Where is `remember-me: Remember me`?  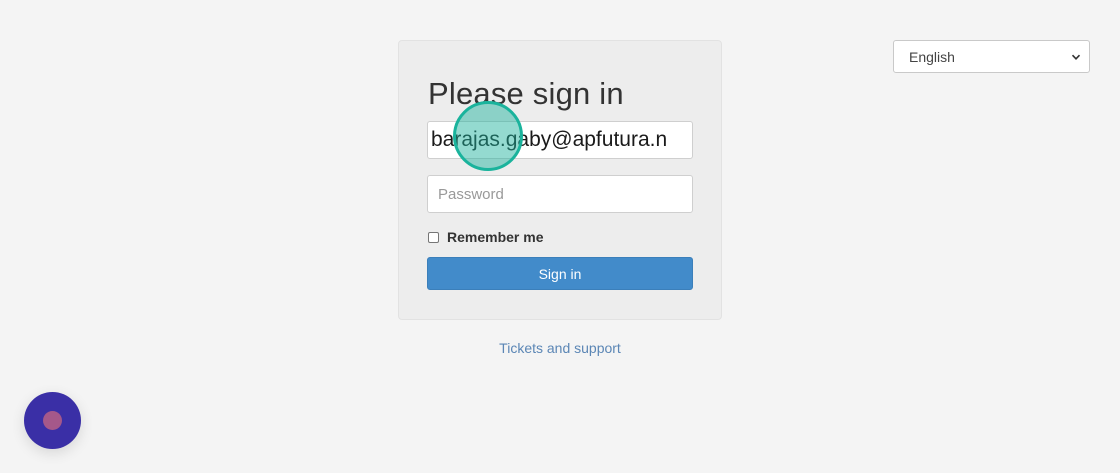
remember-me: Remember me is located at coordinates (486, 237).